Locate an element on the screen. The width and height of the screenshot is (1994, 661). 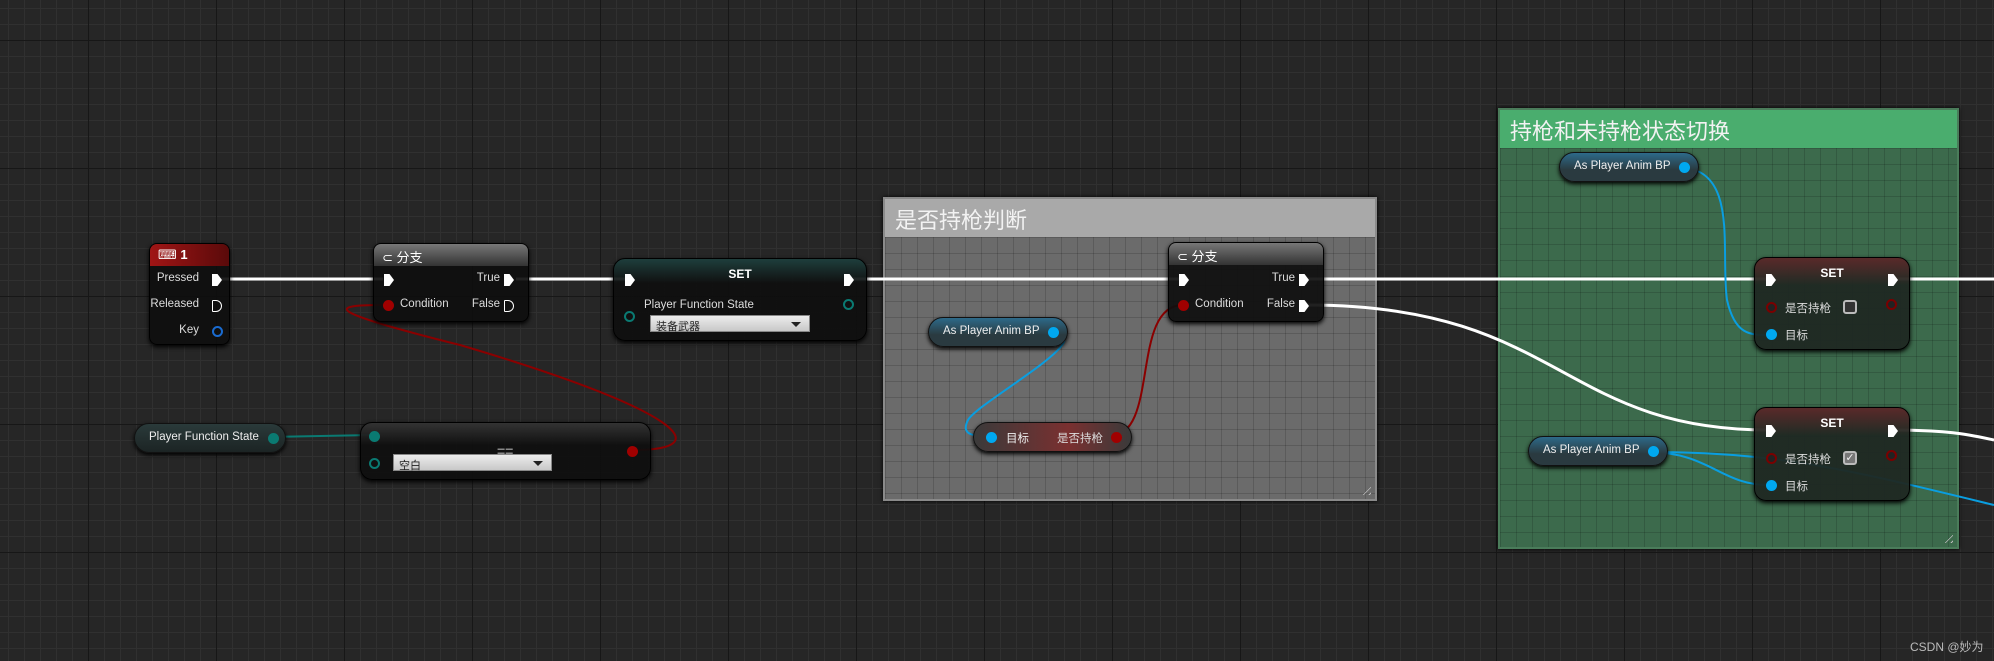
exec-wire is located at coordinates (1538, 367).